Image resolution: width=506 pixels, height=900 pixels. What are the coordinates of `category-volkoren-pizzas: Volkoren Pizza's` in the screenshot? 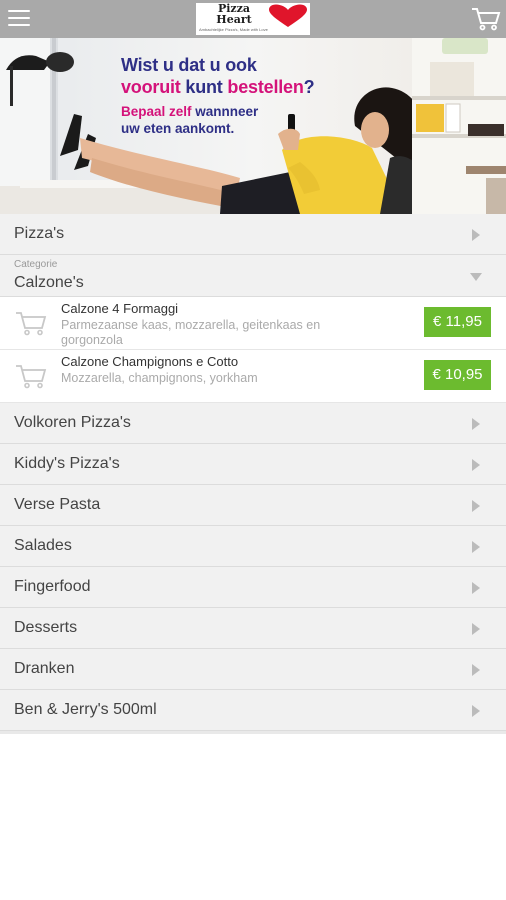 It's located at (253, 423).